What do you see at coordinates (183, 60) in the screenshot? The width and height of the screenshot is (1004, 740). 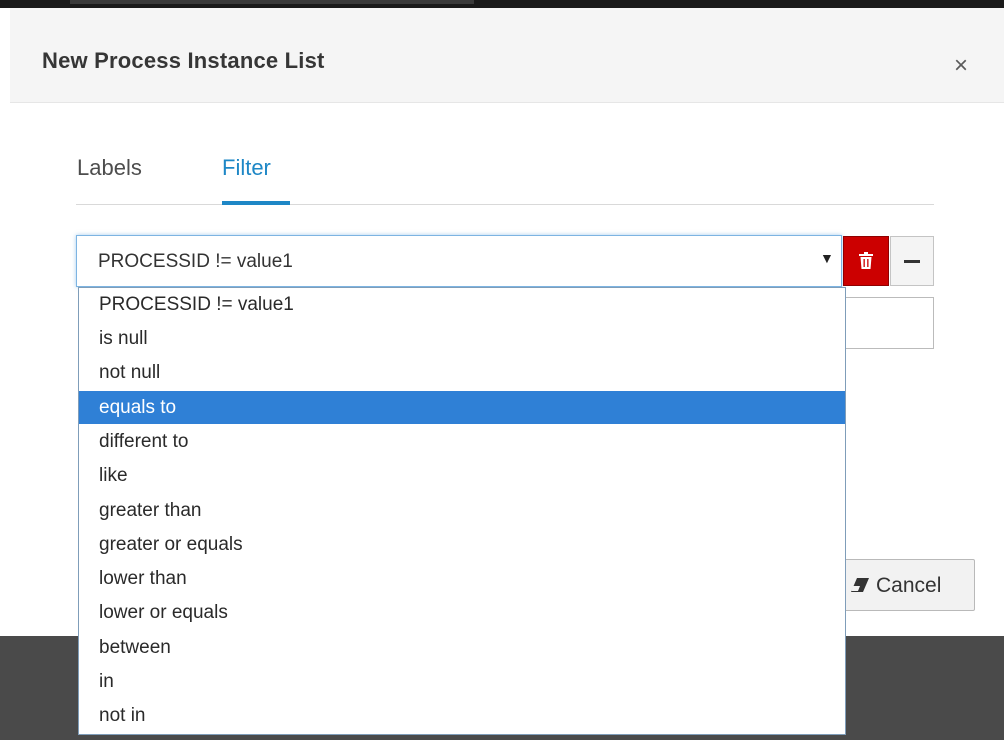 I see `modal-title: New Process Instance List` at bounding box center [183, 60].